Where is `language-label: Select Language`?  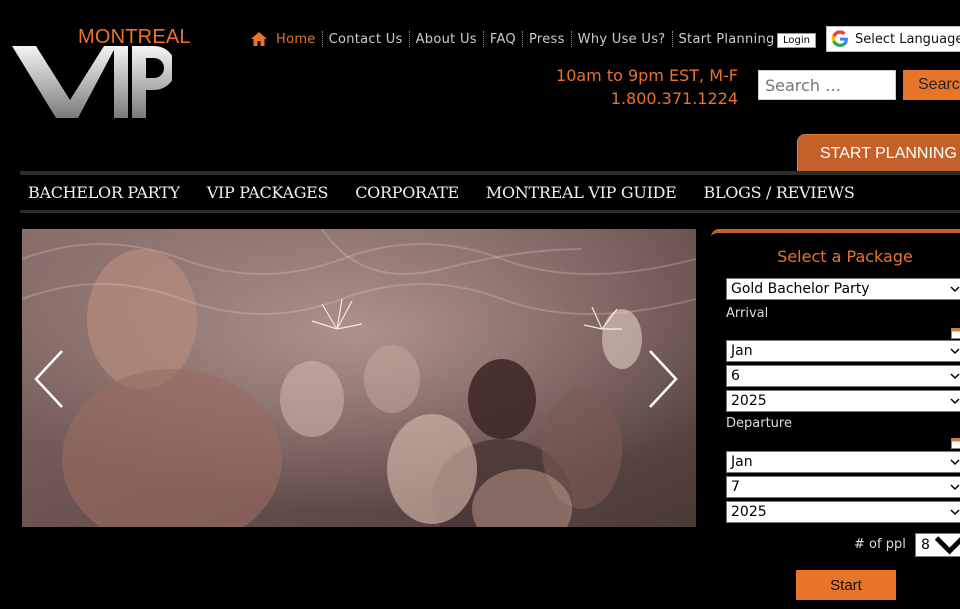
language-label: Select Language is located at coordinates (907, 39).